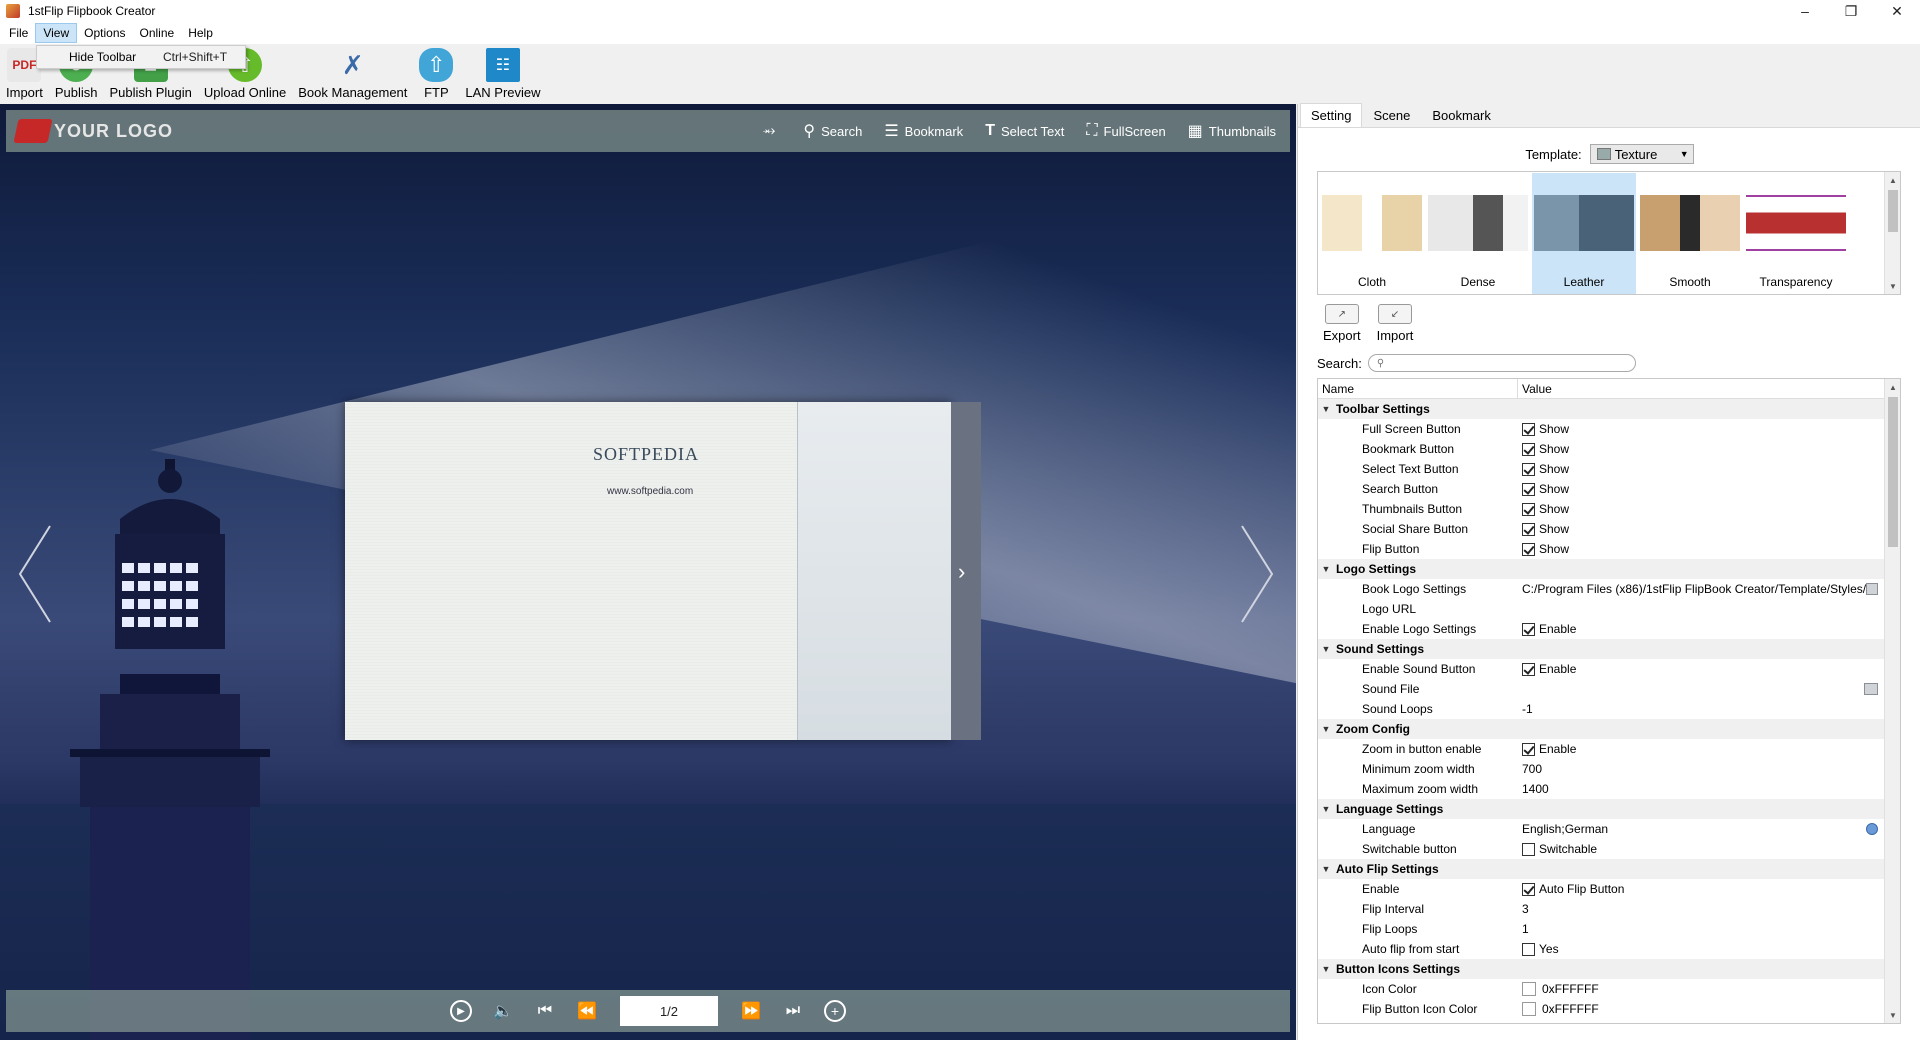  What do you see at coordinates (1331, 115) in the screenshot?
I see `tab-setting: Setting` at bounding box center [1331, 115].